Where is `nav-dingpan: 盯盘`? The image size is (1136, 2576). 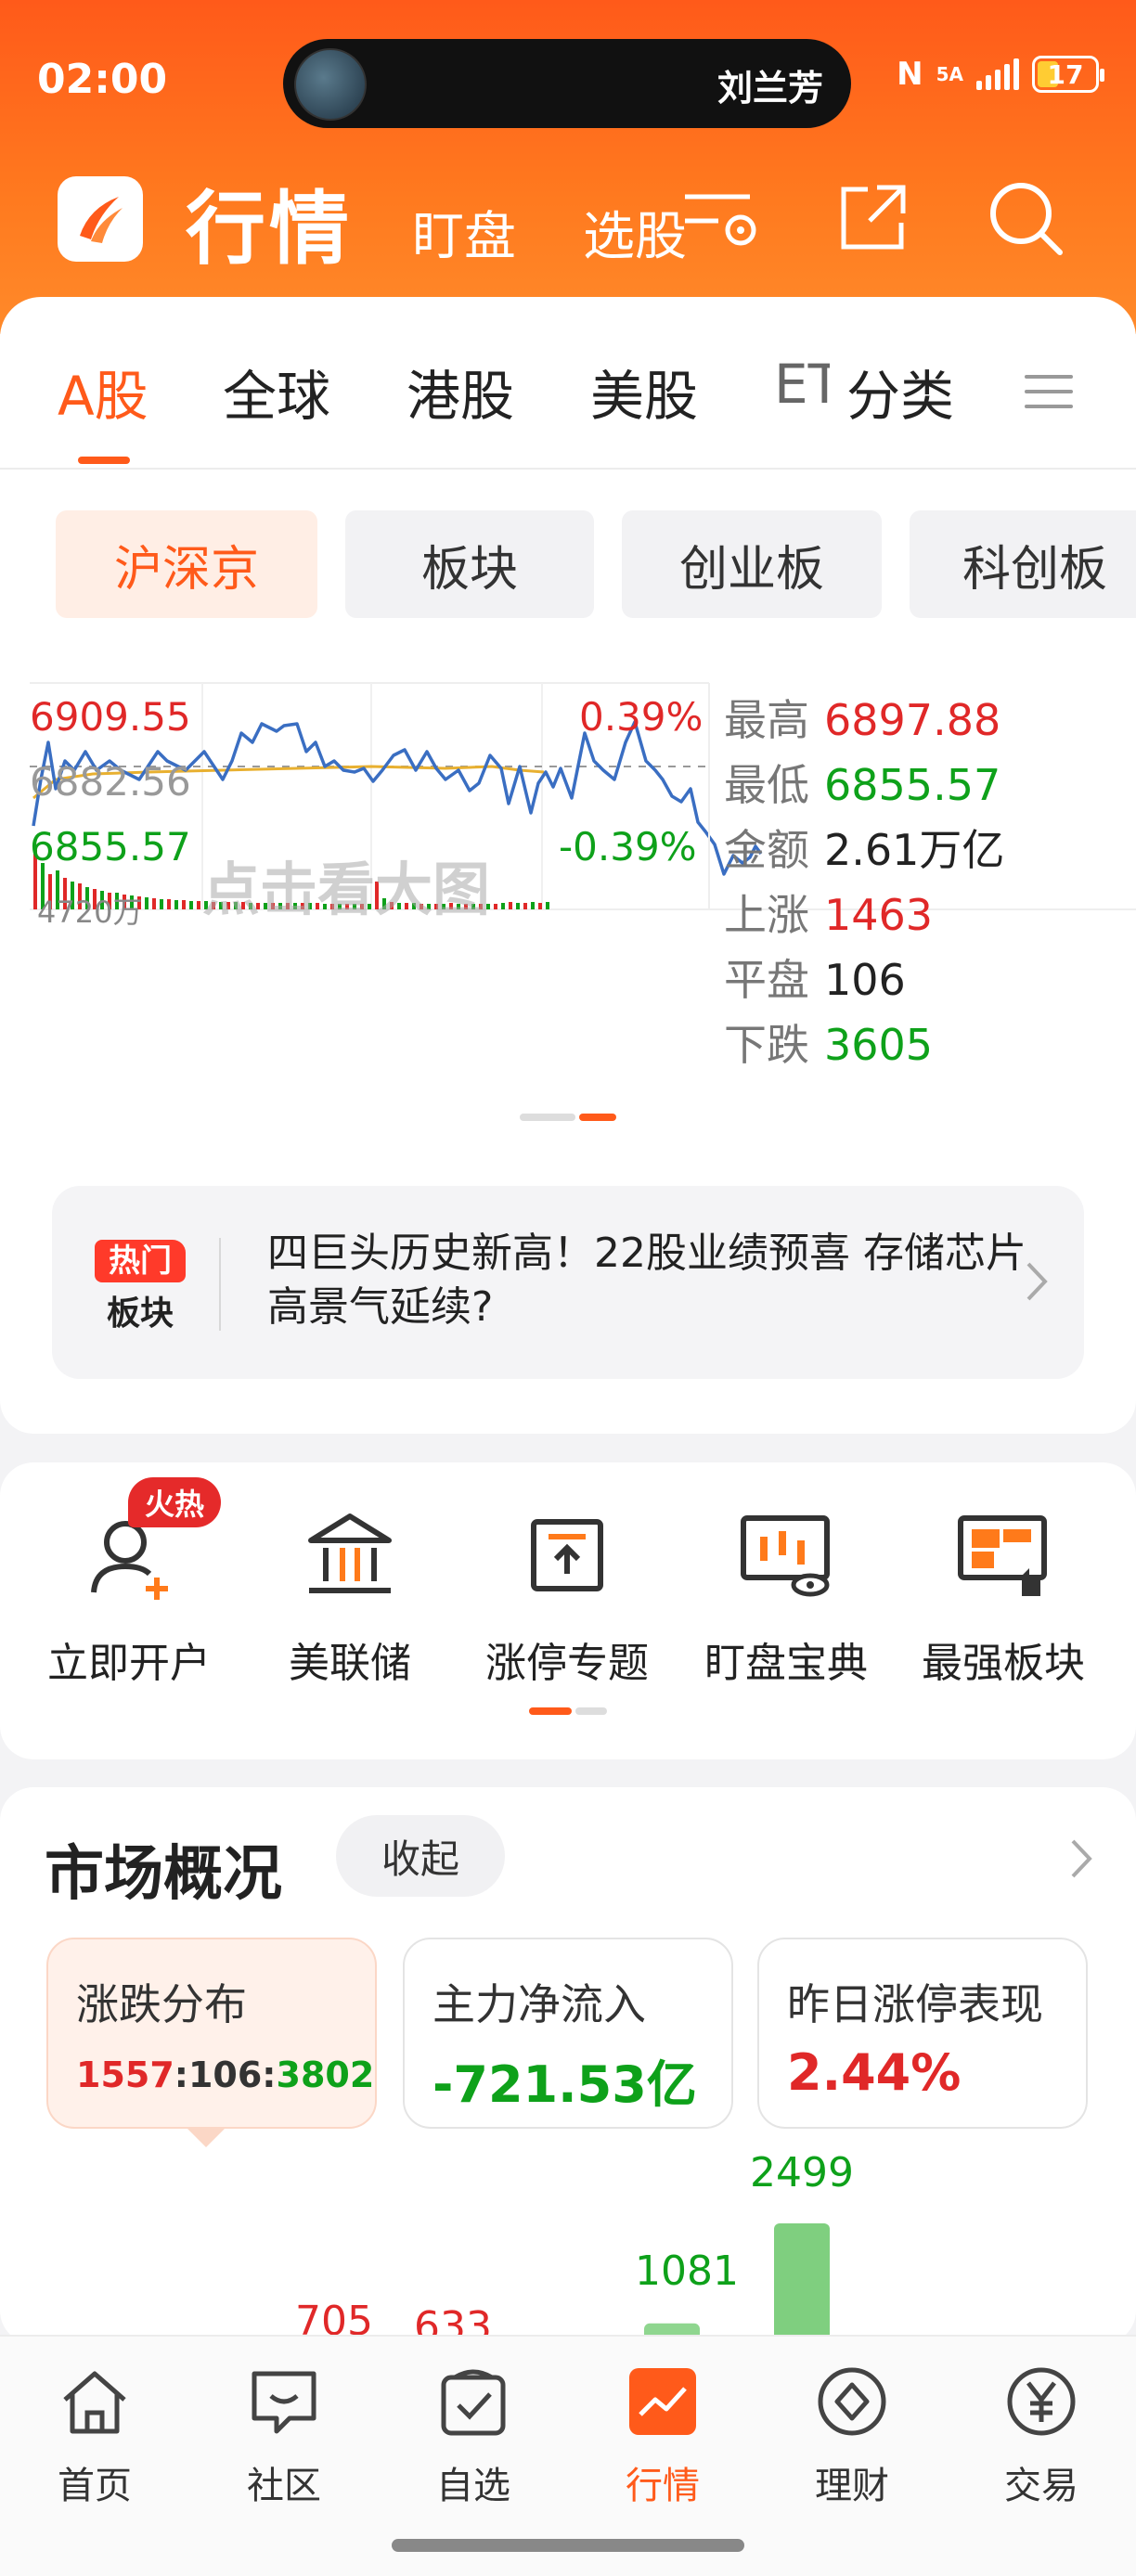
nav-dingpan: 盯盘 is located at coordinates (464, 233).